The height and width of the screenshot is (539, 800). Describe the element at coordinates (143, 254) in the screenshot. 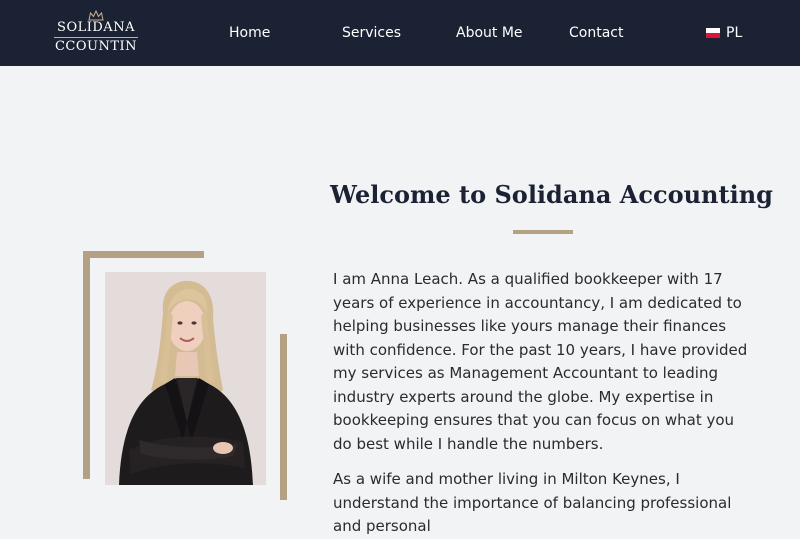

I see `photo-frame-top` at that location.